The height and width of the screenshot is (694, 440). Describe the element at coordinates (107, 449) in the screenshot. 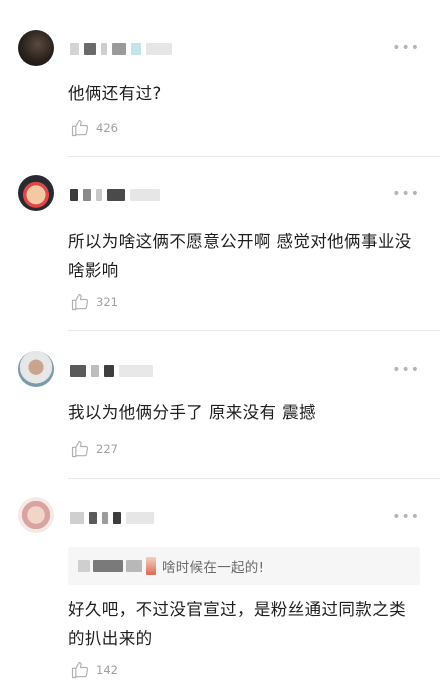

I see `like-count: 227` at that location.